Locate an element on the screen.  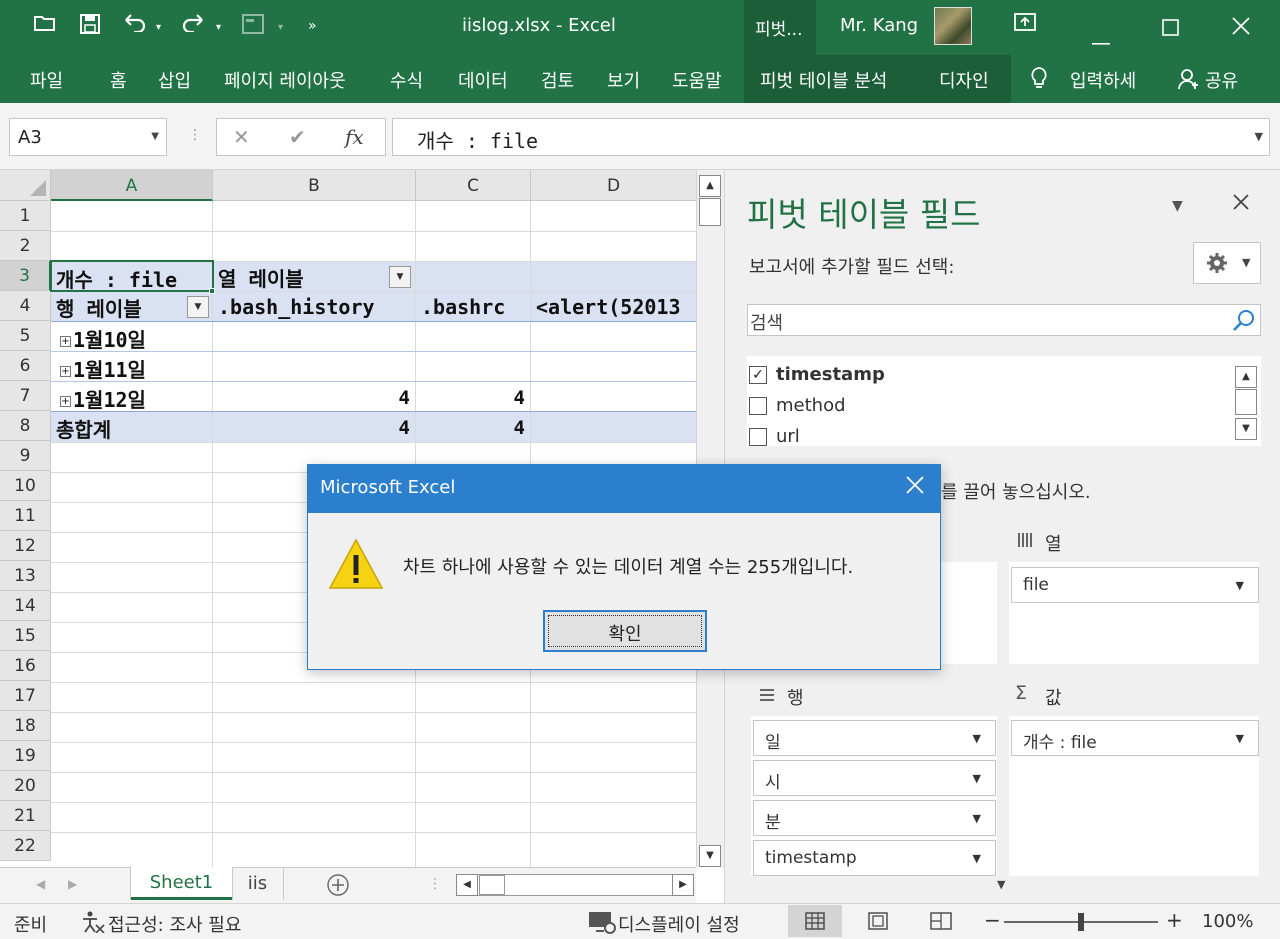
display-settings-button: 디스플레이 설정 is located at coordinates (679, 924).